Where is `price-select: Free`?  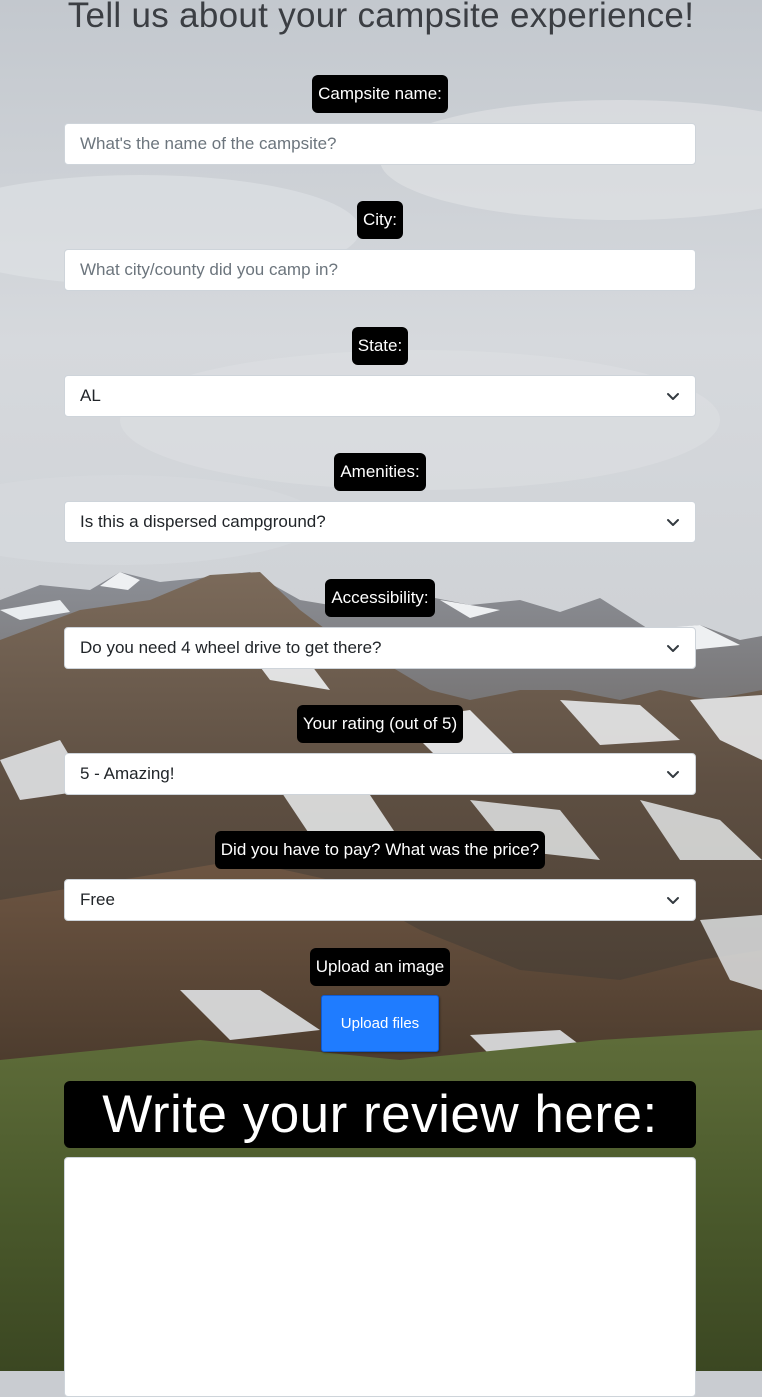
price-select: Free is located at coordinates (380, 900).